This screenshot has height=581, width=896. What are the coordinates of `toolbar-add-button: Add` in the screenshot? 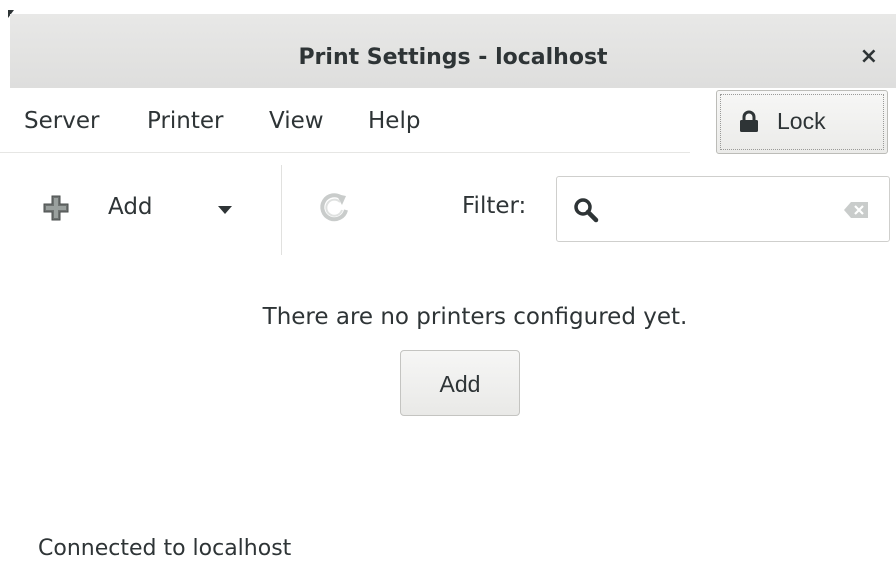 It's located at (143, 211).